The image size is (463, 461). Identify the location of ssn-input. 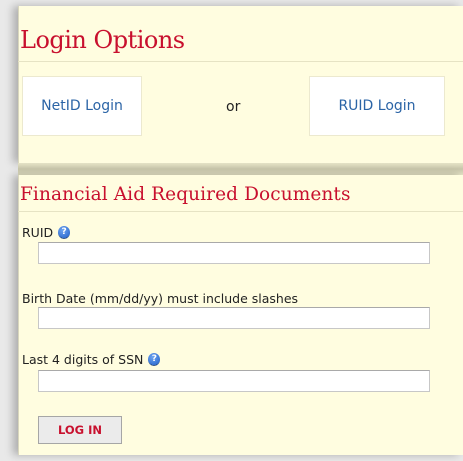
(234, 381).